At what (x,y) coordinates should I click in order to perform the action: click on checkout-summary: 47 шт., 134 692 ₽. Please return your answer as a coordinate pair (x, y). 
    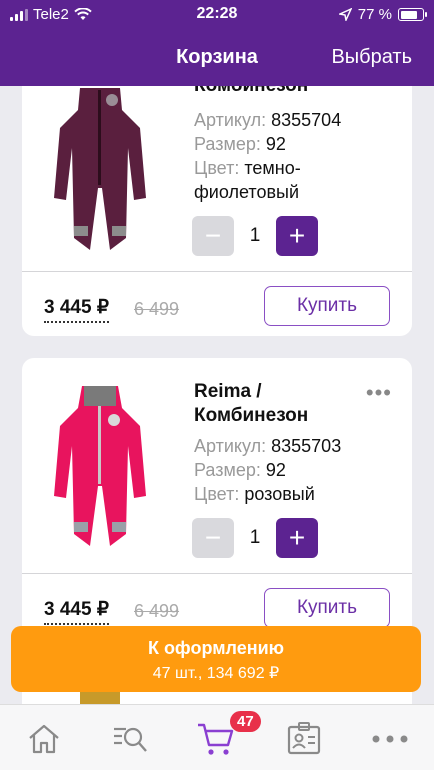
    Looking at the image, I should click on (216, 673).